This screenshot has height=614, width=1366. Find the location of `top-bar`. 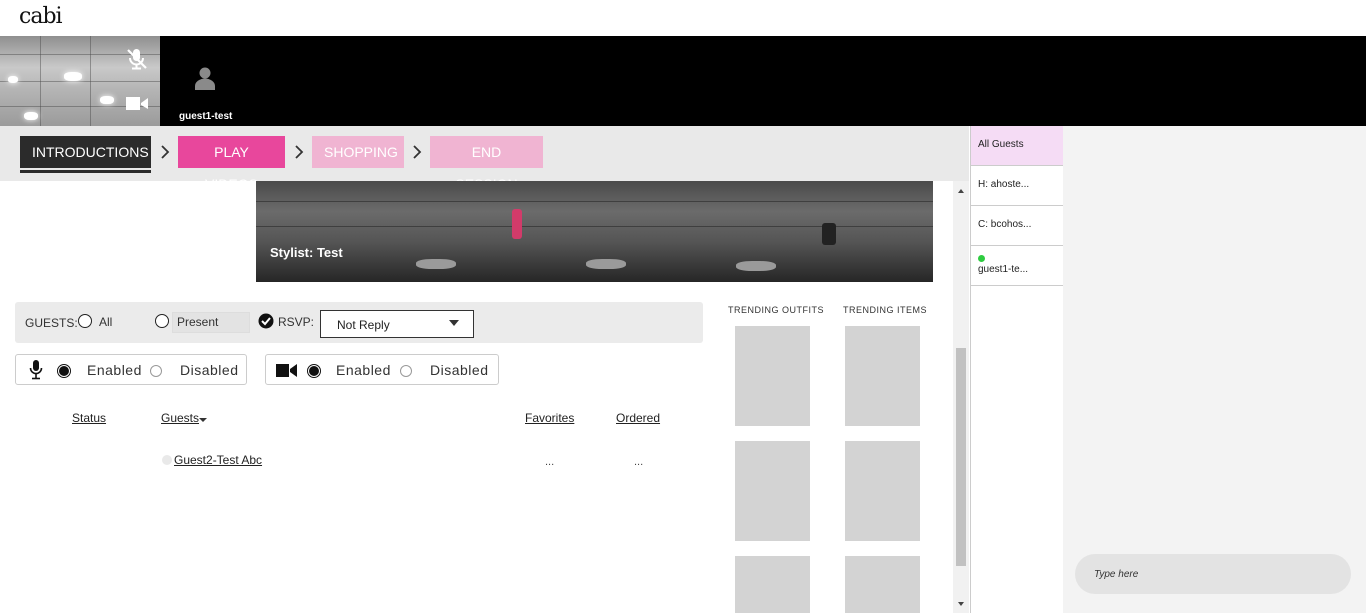

top-bar is located at coordinates (683, 18).